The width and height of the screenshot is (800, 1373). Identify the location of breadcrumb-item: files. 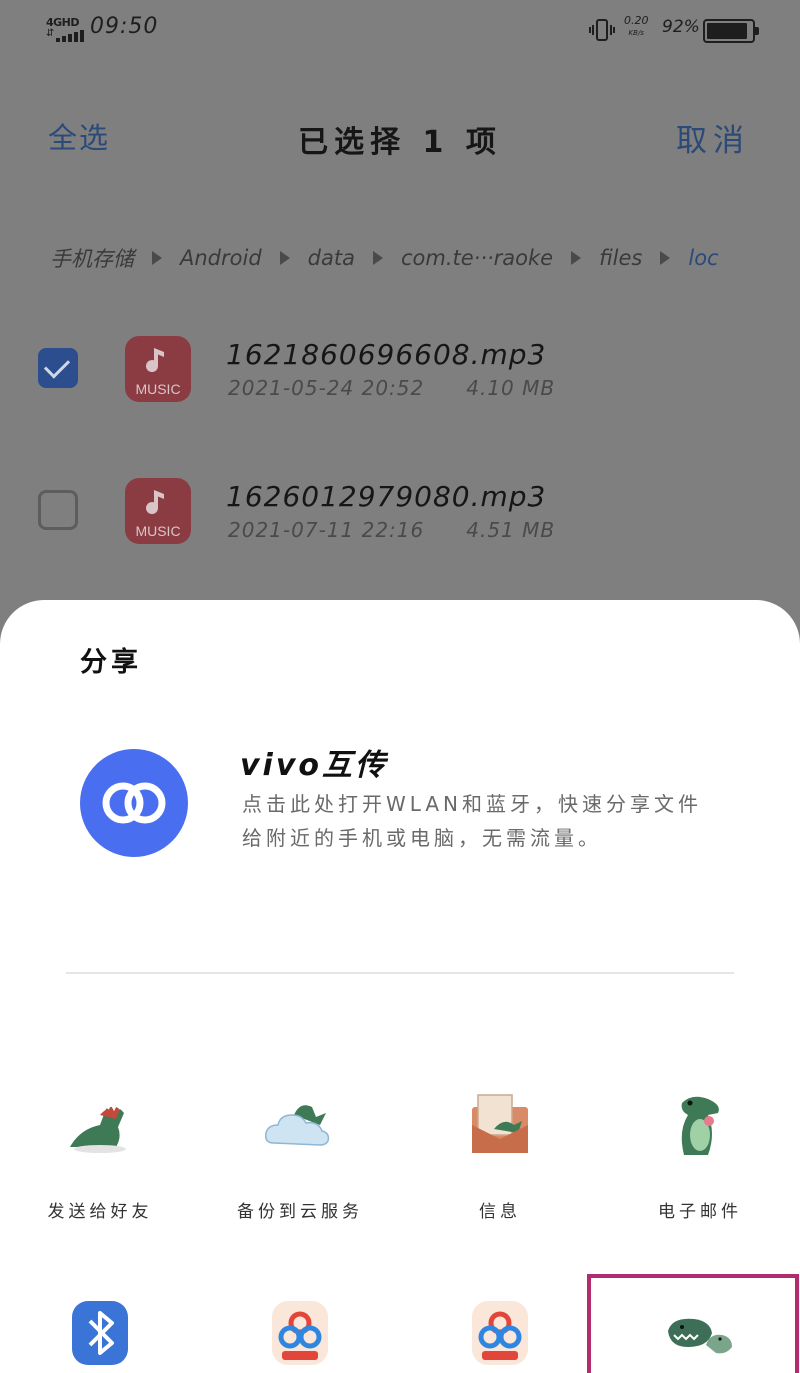
(620, 258).